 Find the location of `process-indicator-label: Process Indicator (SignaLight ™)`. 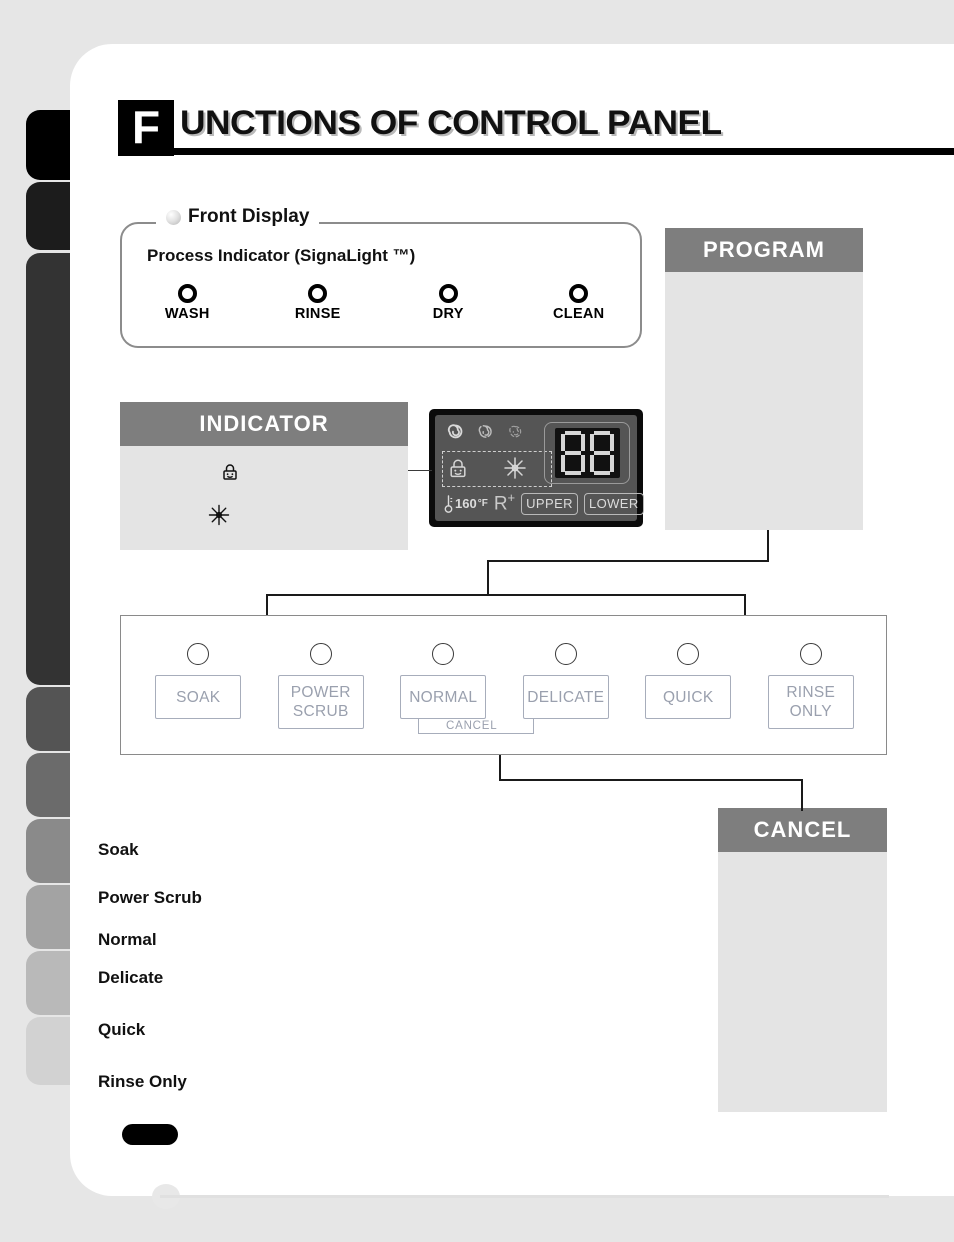

process-indicator-label: Process Indicator (SignaLight ™) is located at coordinates (281, 255).